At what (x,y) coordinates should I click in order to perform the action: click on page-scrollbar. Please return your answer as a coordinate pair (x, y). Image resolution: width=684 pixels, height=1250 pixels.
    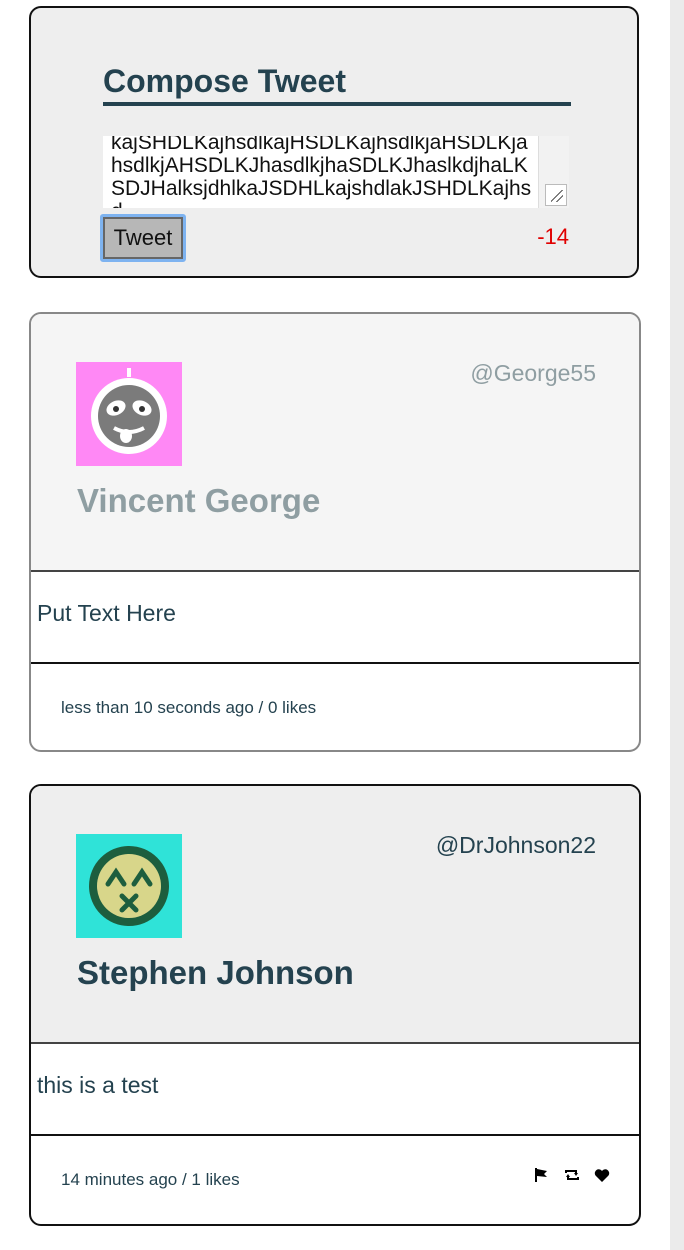
    Looking at the image, I should click on (677, 625).